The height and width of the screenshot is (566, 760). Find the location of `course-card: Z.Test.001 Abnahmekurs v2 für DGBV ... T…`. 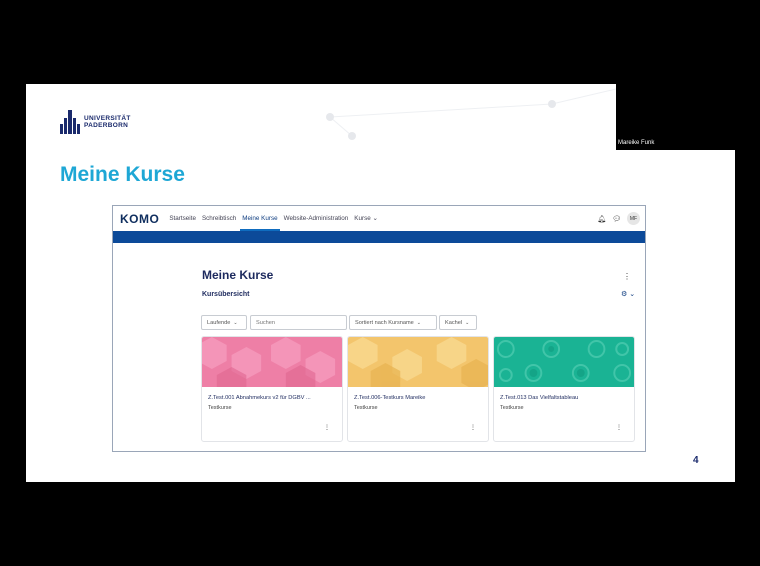

course-card: Z.Test.001 Abnahmekurs v2 für DGBV ... T… is located at coordinates (272, 389).